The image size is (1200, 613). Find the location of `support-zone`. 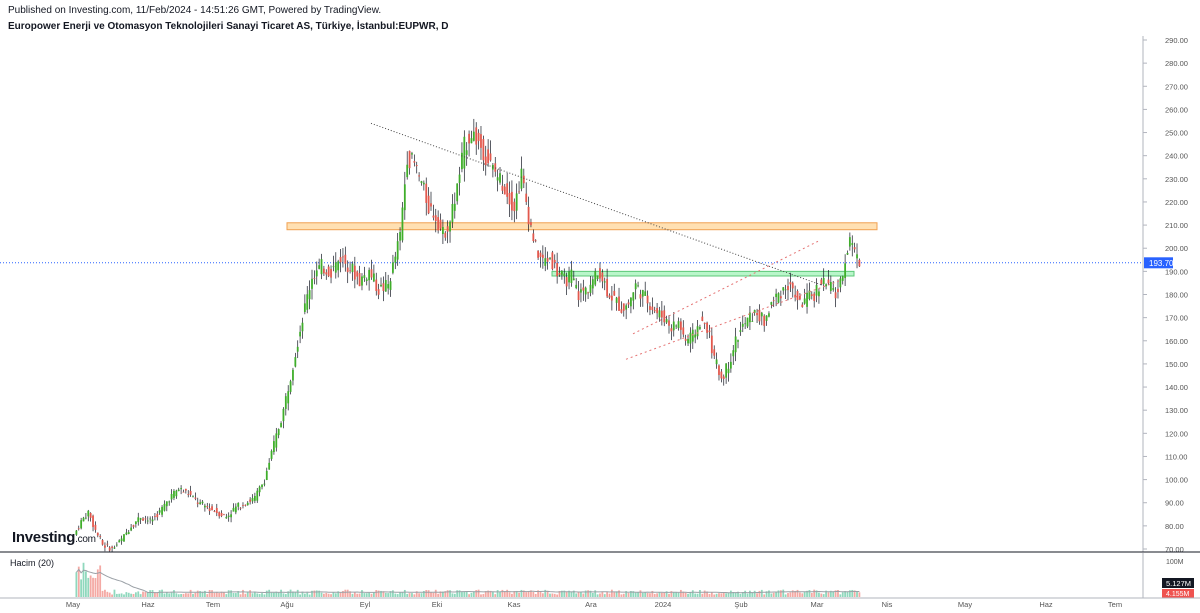

support-zone is located at coordinates (703, 273).